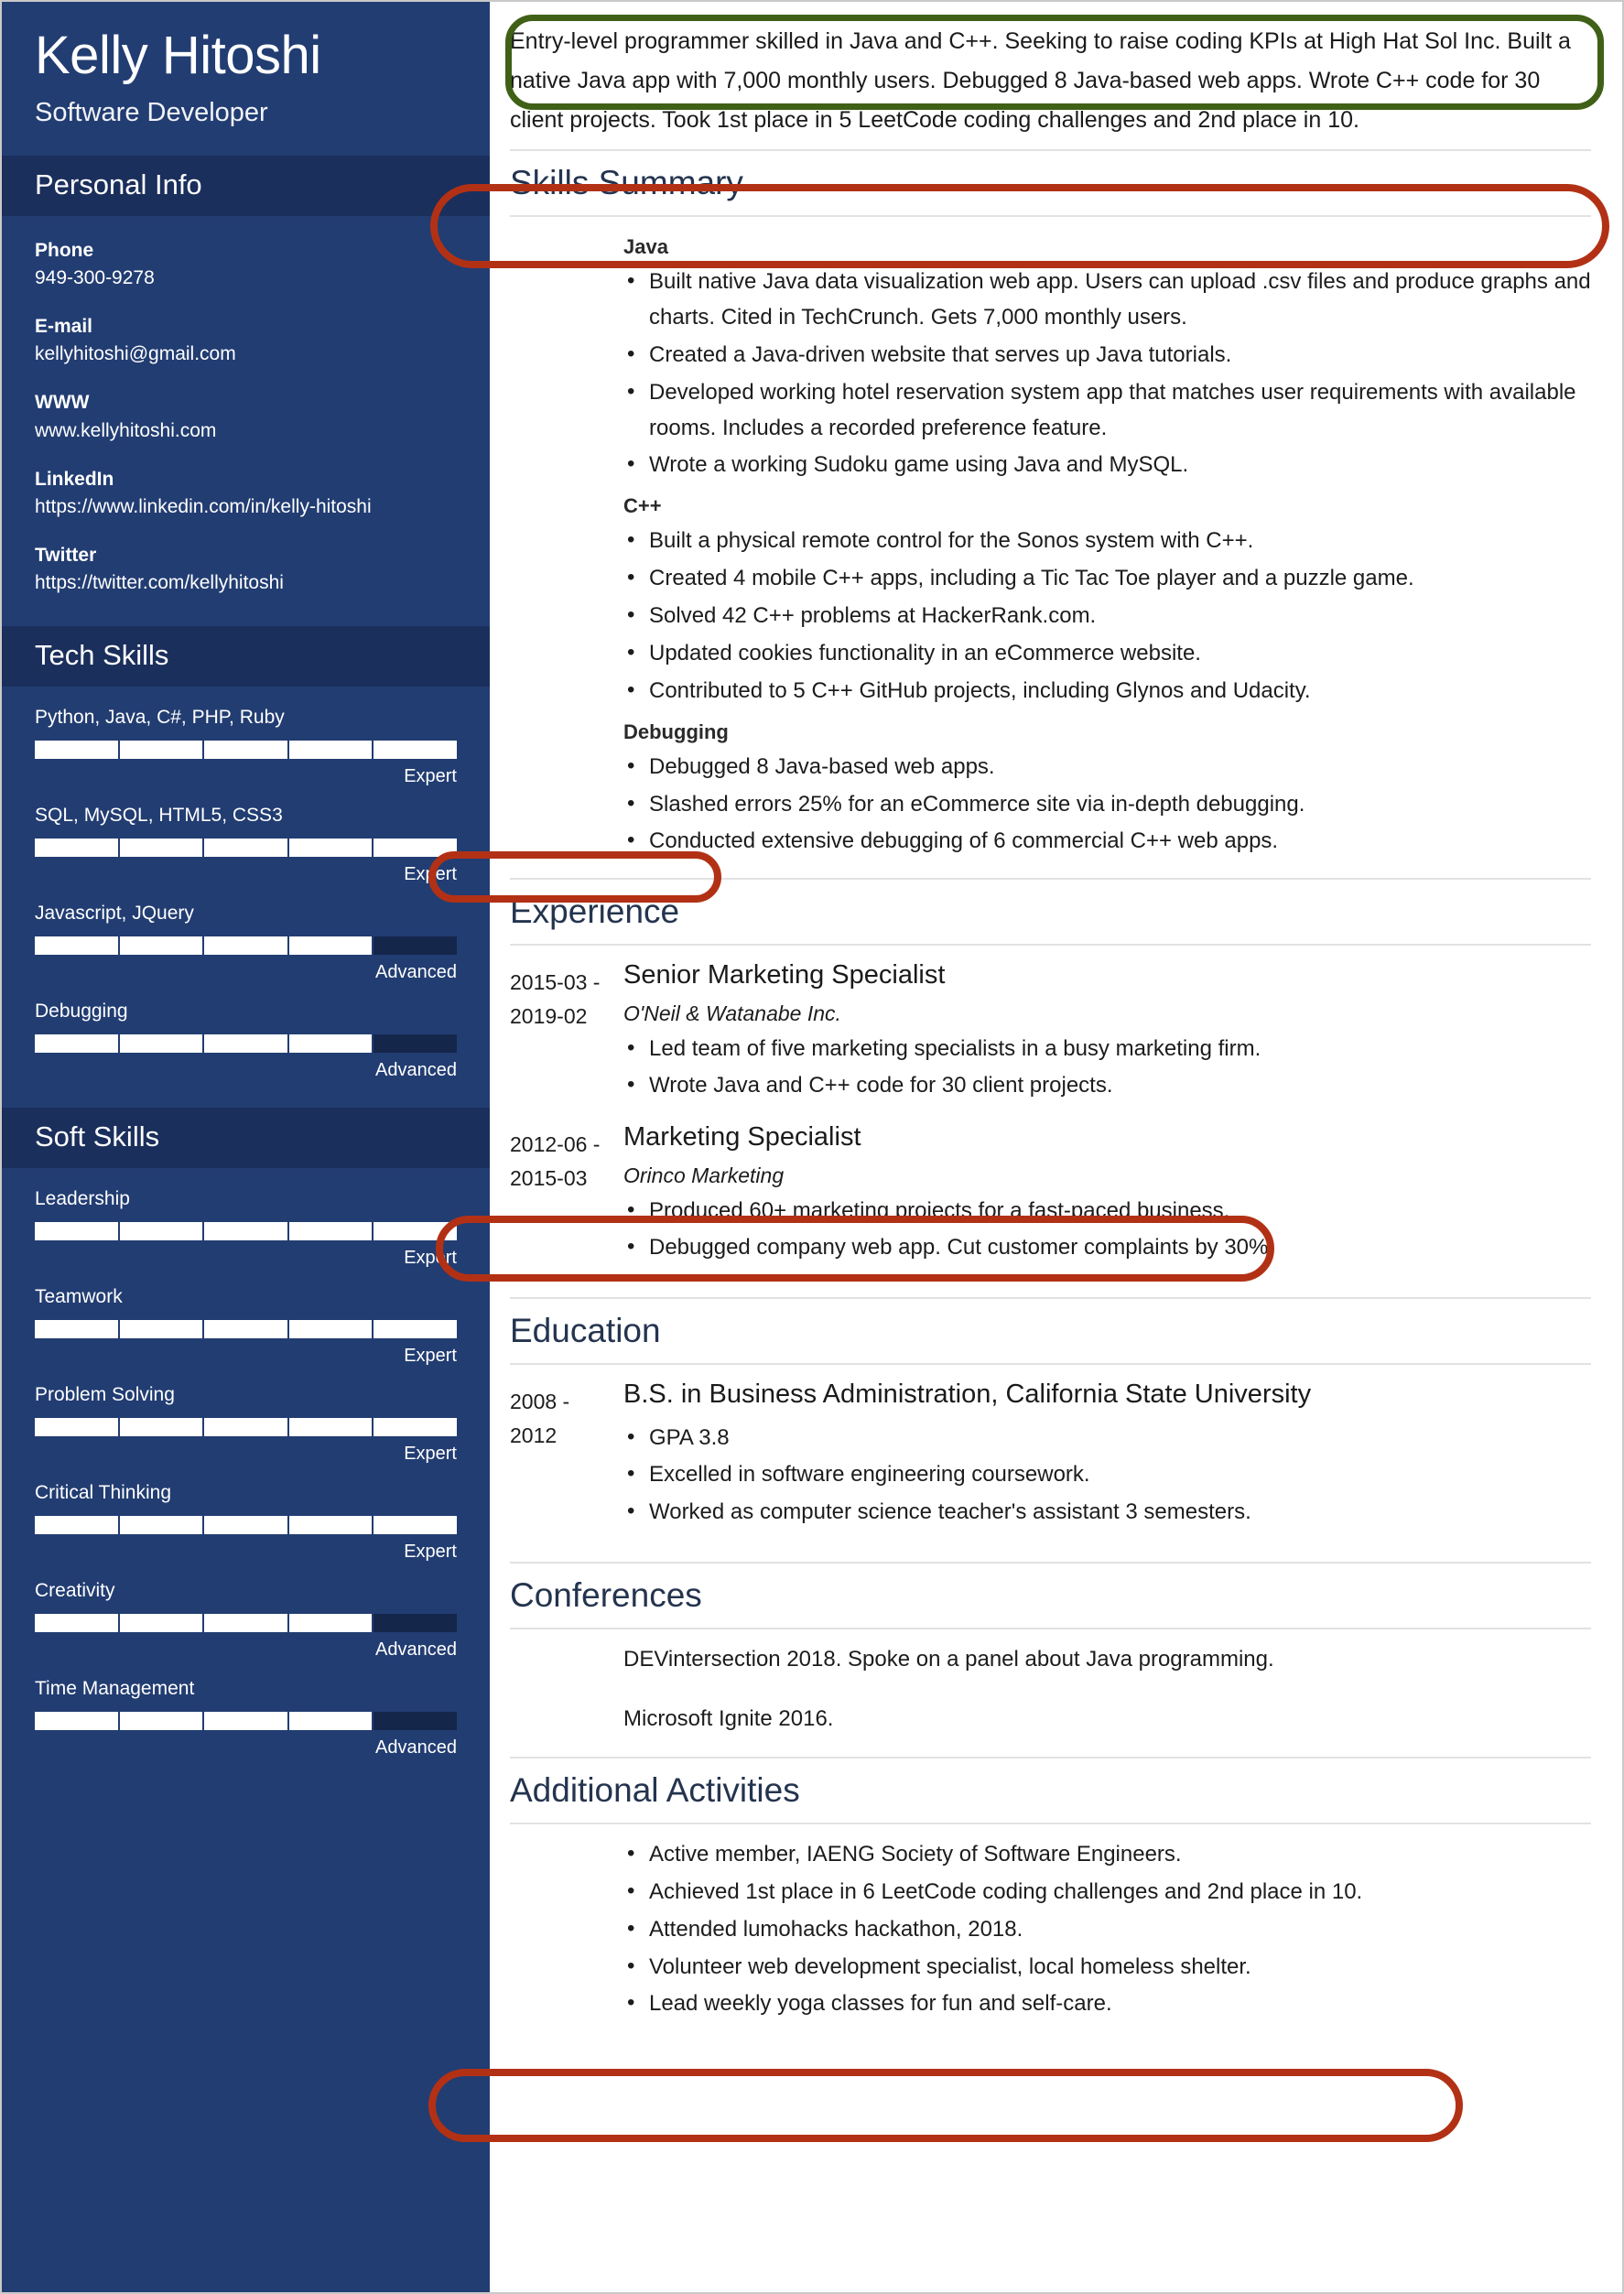 This screenshot has height=2294, width=1624. I want to click on section-heading: Additional Activities, so click(1050, 1790).